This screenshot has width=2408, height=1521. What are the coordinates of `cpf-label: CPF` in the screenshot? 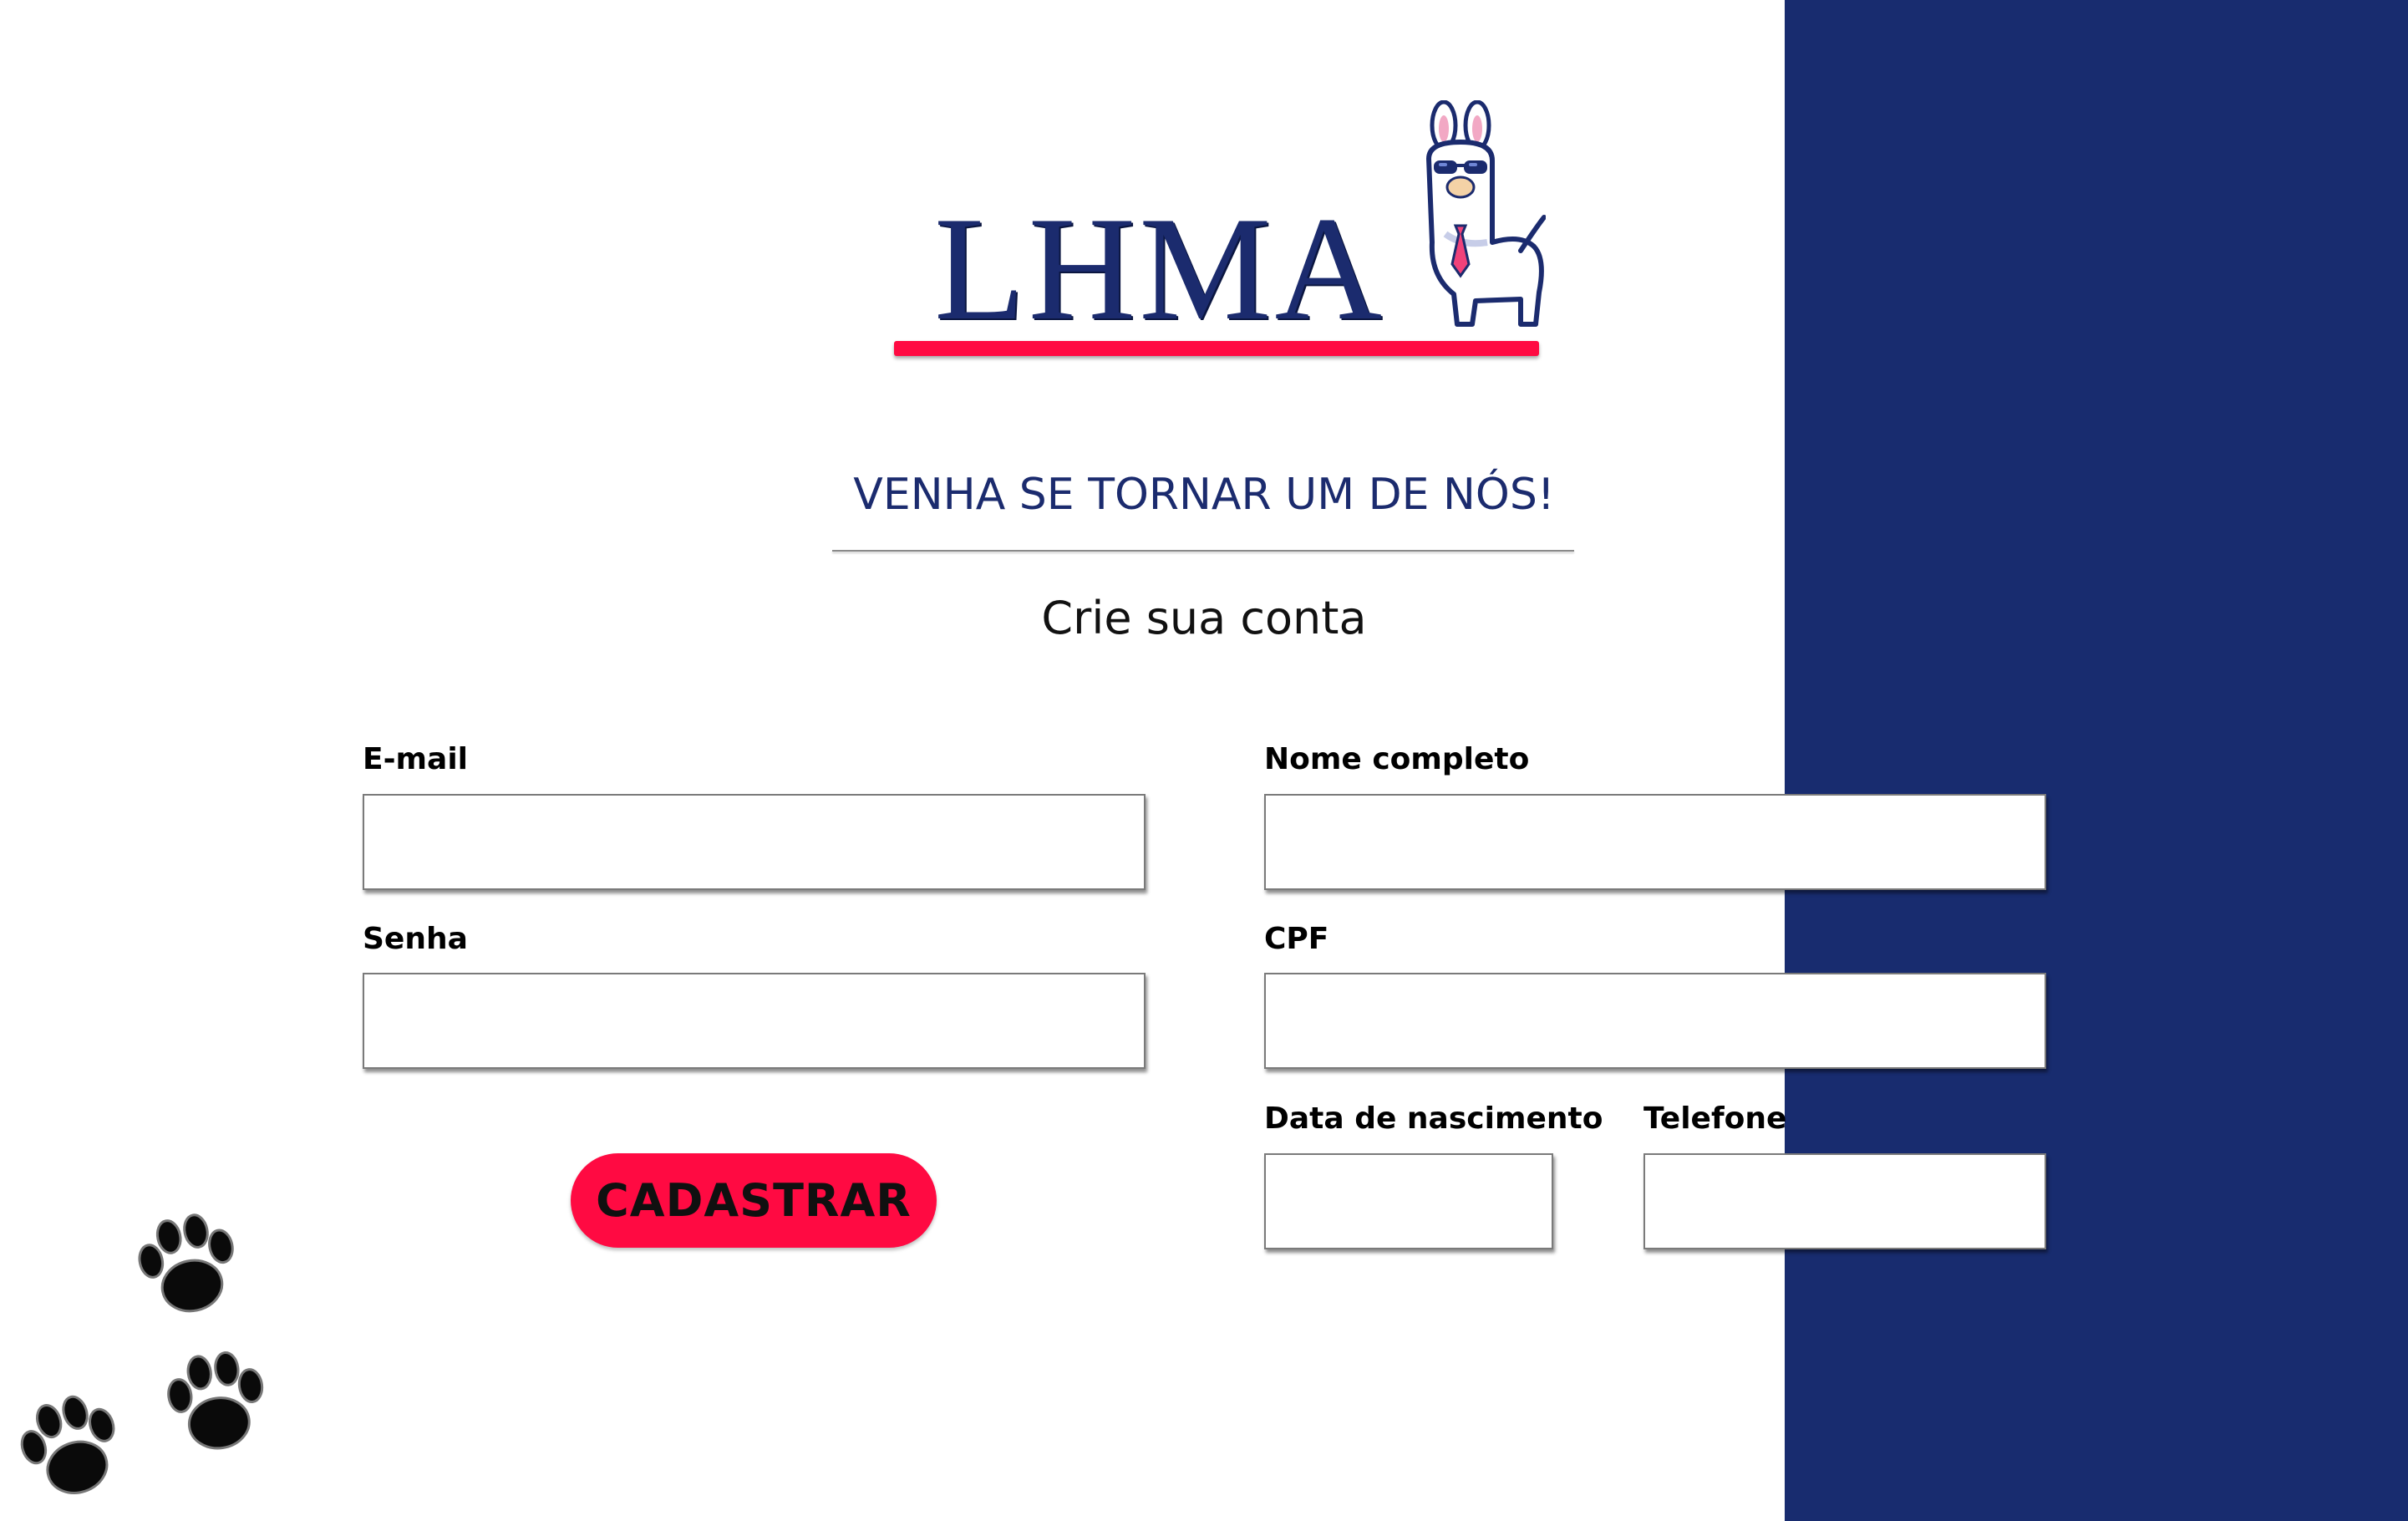 It's located at (1297, 939).